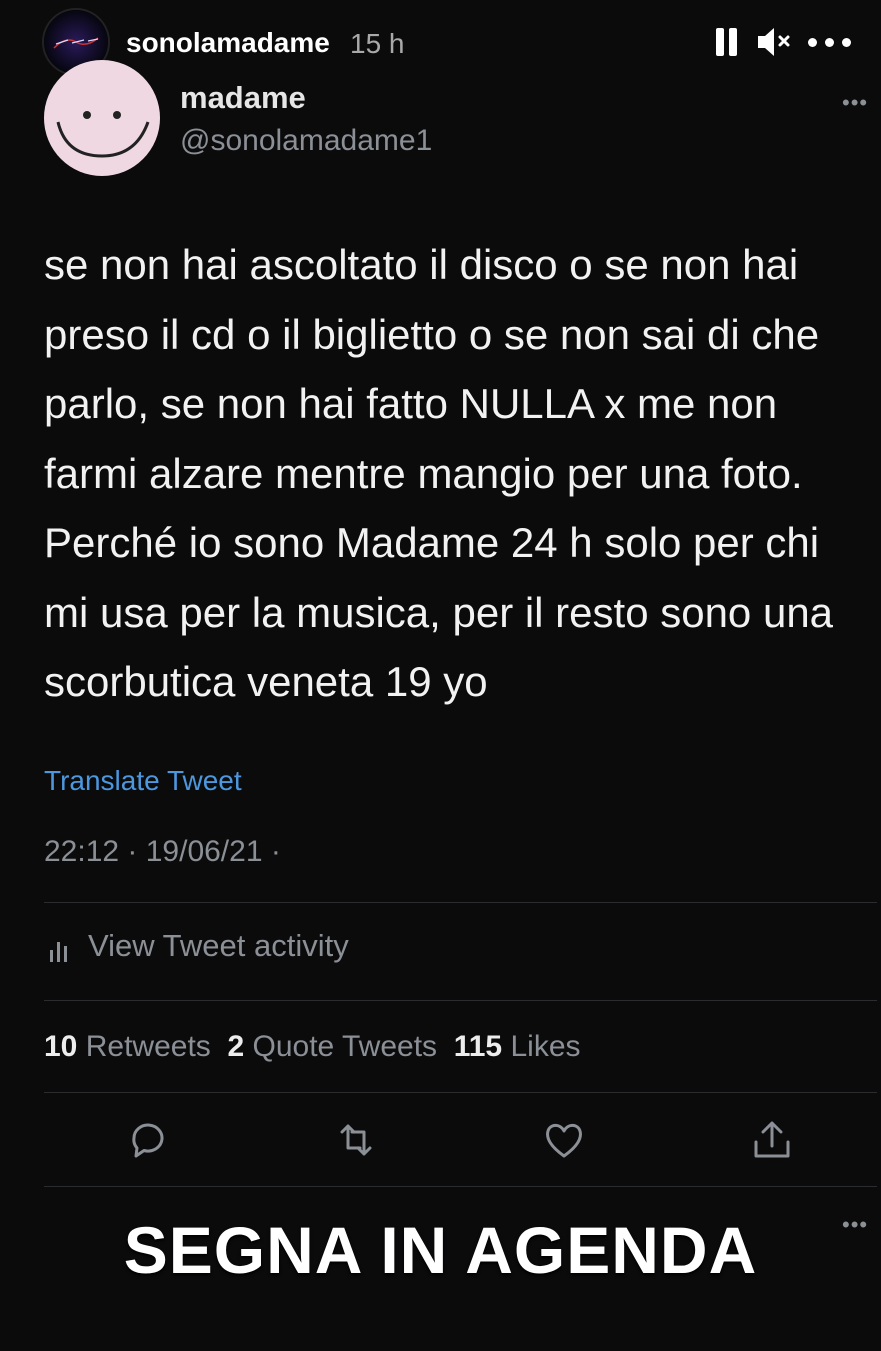  What do you see at coordinates (148, 1140) in the screenshot?
I see `reply-icon` at bounding box center [148, 1140].